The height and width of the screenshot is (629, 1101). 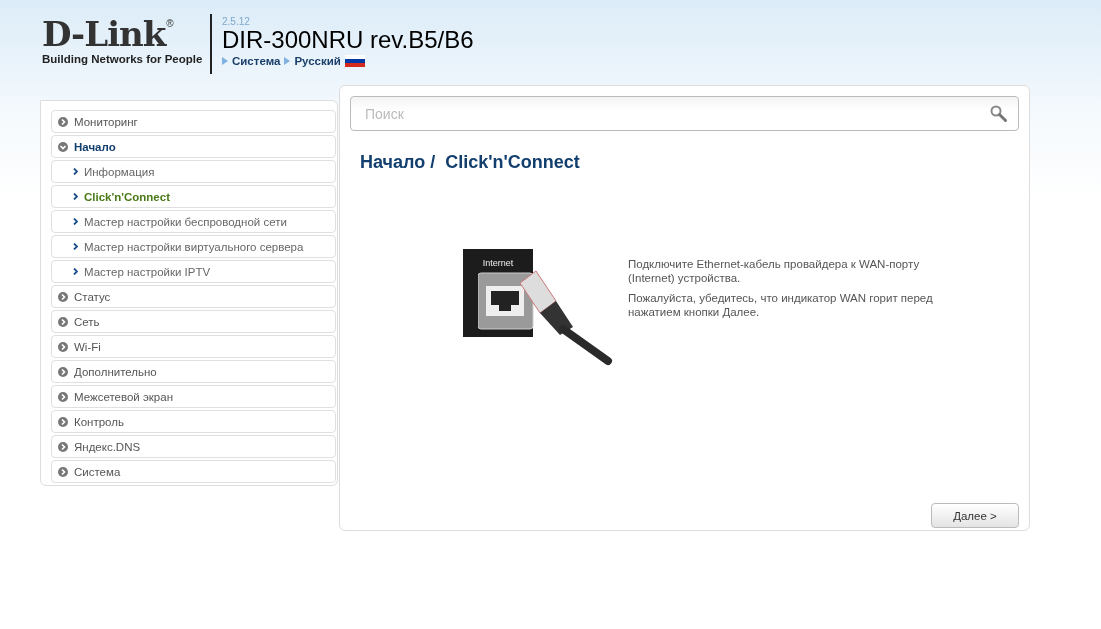 What do you see at coordinates (170, 23) in the screenshot?
I see `registered-mark: ®` at bounding box center [170, 23].